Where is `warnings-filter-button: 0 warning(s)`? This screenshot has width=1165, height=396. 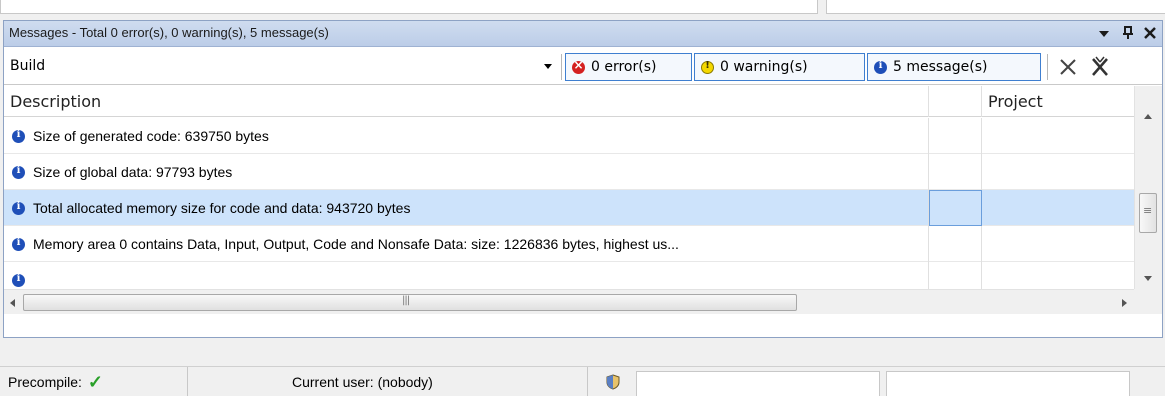
warnings-filter-button: 0 warning(s) is located at coordinates (779, 67).